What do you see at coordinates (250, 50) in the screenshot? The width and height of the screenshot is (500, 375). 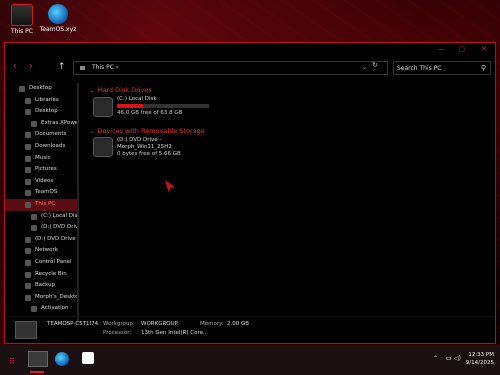 I see `title-bar: — ▢ ✕` at bounding box center [250, 50].